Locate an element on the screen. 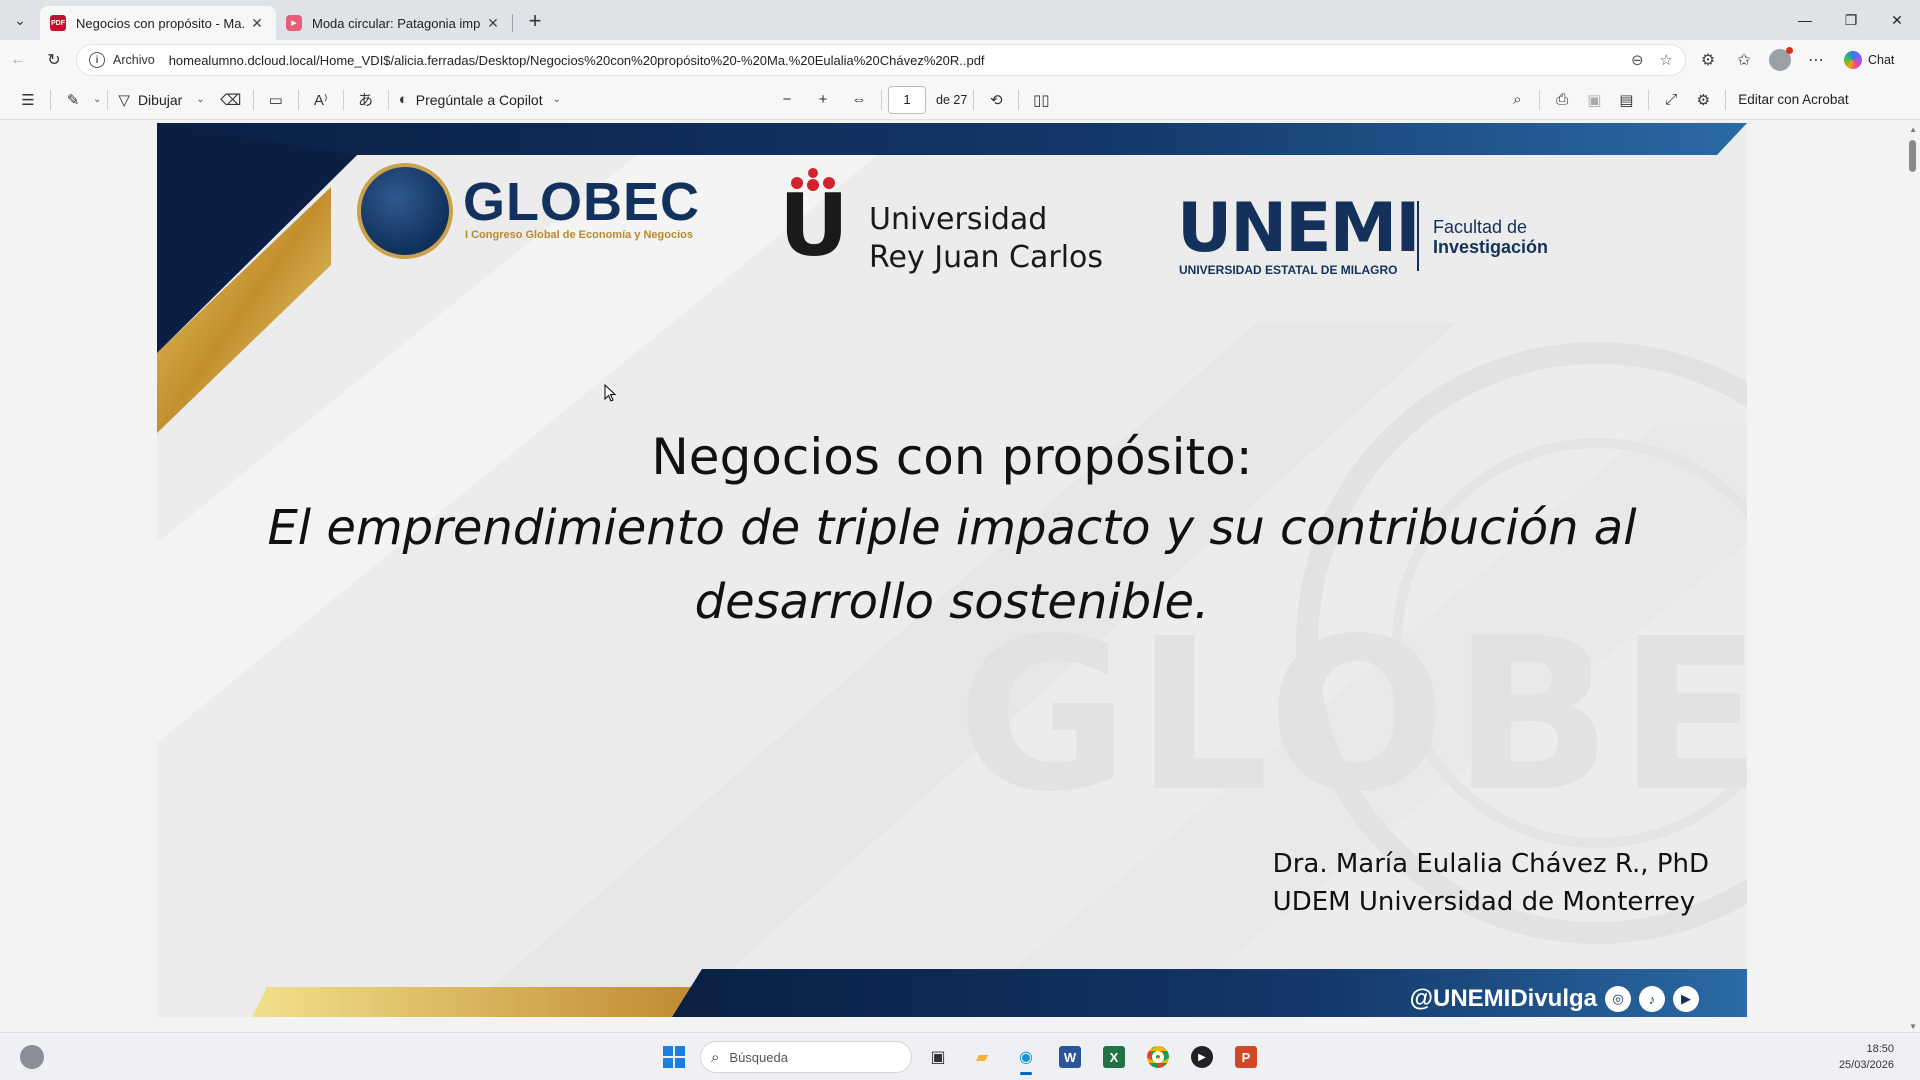 Image resolution: width=1920 pixels, height=1080 pixels. vertical-scrollbar: ▲ ▼ is located at coordinates (1913, 576).